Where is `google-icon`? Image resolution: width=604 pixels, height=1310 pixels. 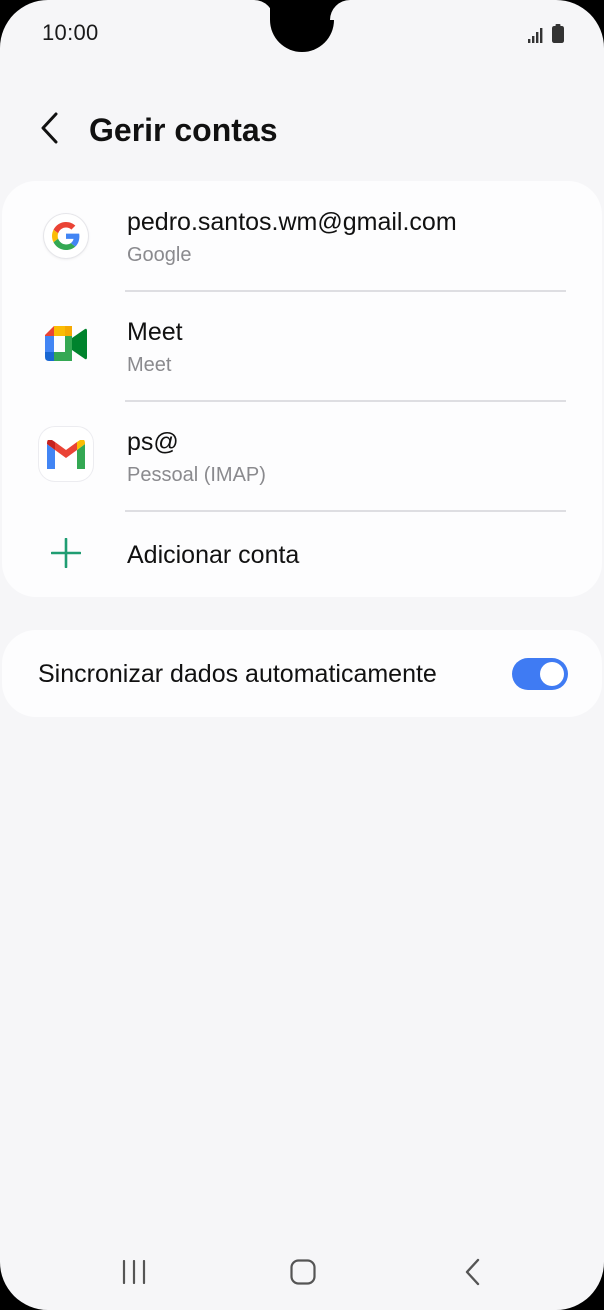
google-icon is located at coordinates (66, 236).